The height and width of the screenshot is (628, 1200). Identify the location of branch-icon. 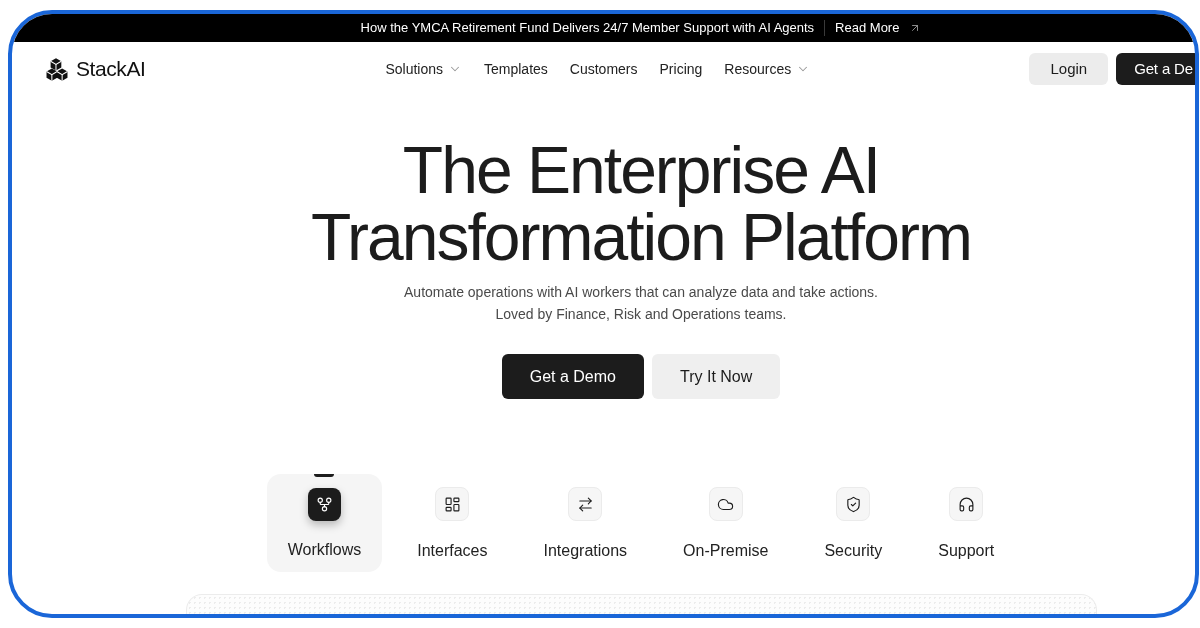
(324, 504).